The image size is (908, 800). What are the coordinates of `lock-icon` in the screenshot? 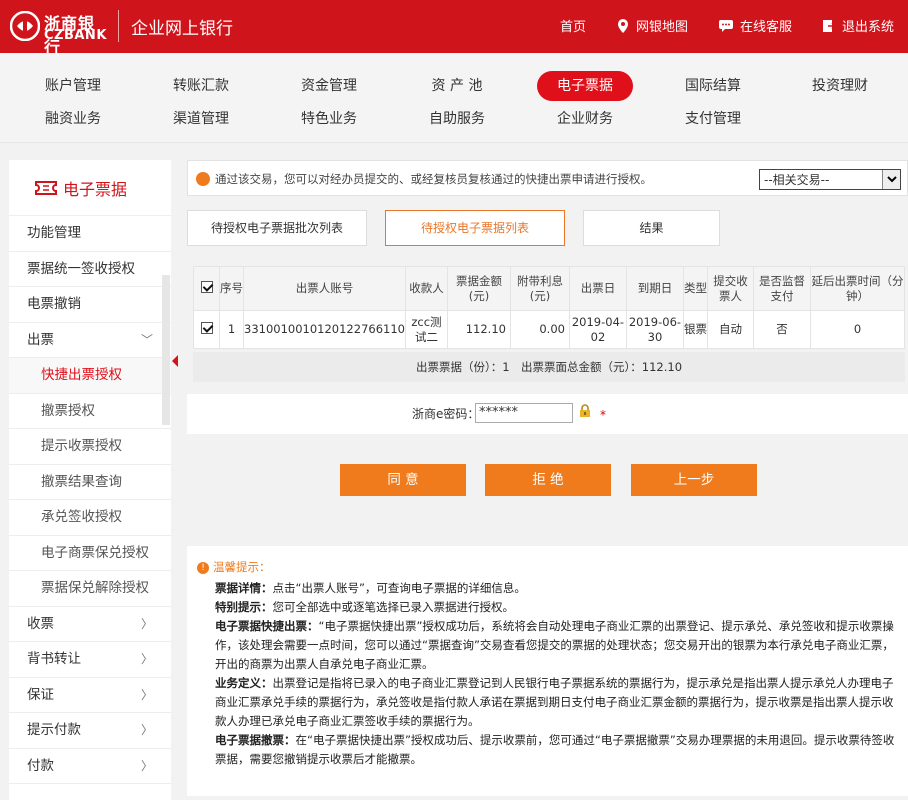 It's located at (585, 411).